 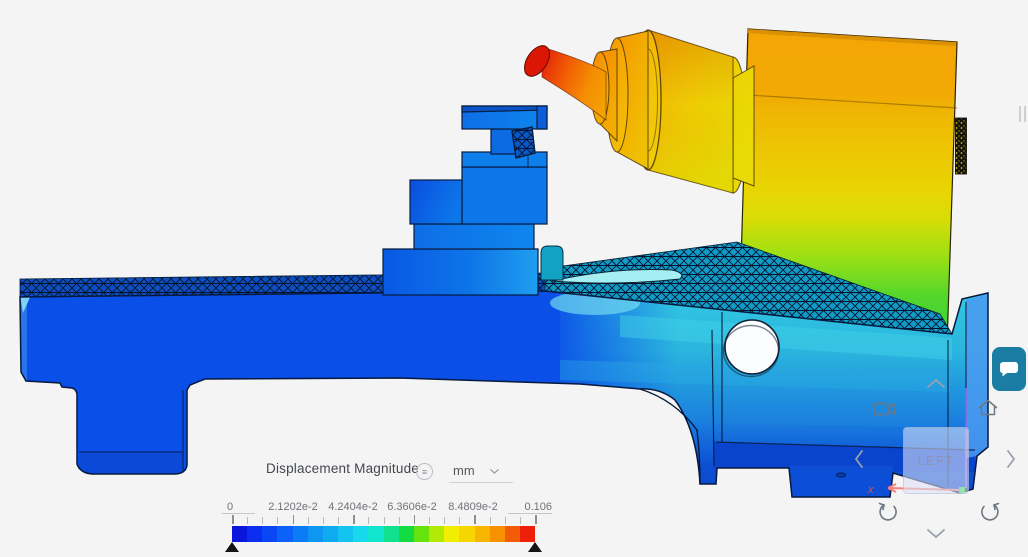 I want to click on unit-select: mm, so click(x=464, y=470).